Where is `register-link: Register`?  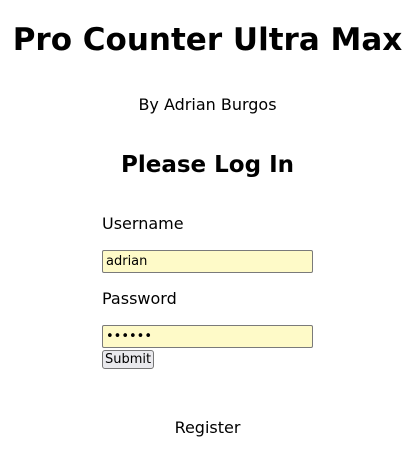 register-link: Register is located at coordinates (202, 428).